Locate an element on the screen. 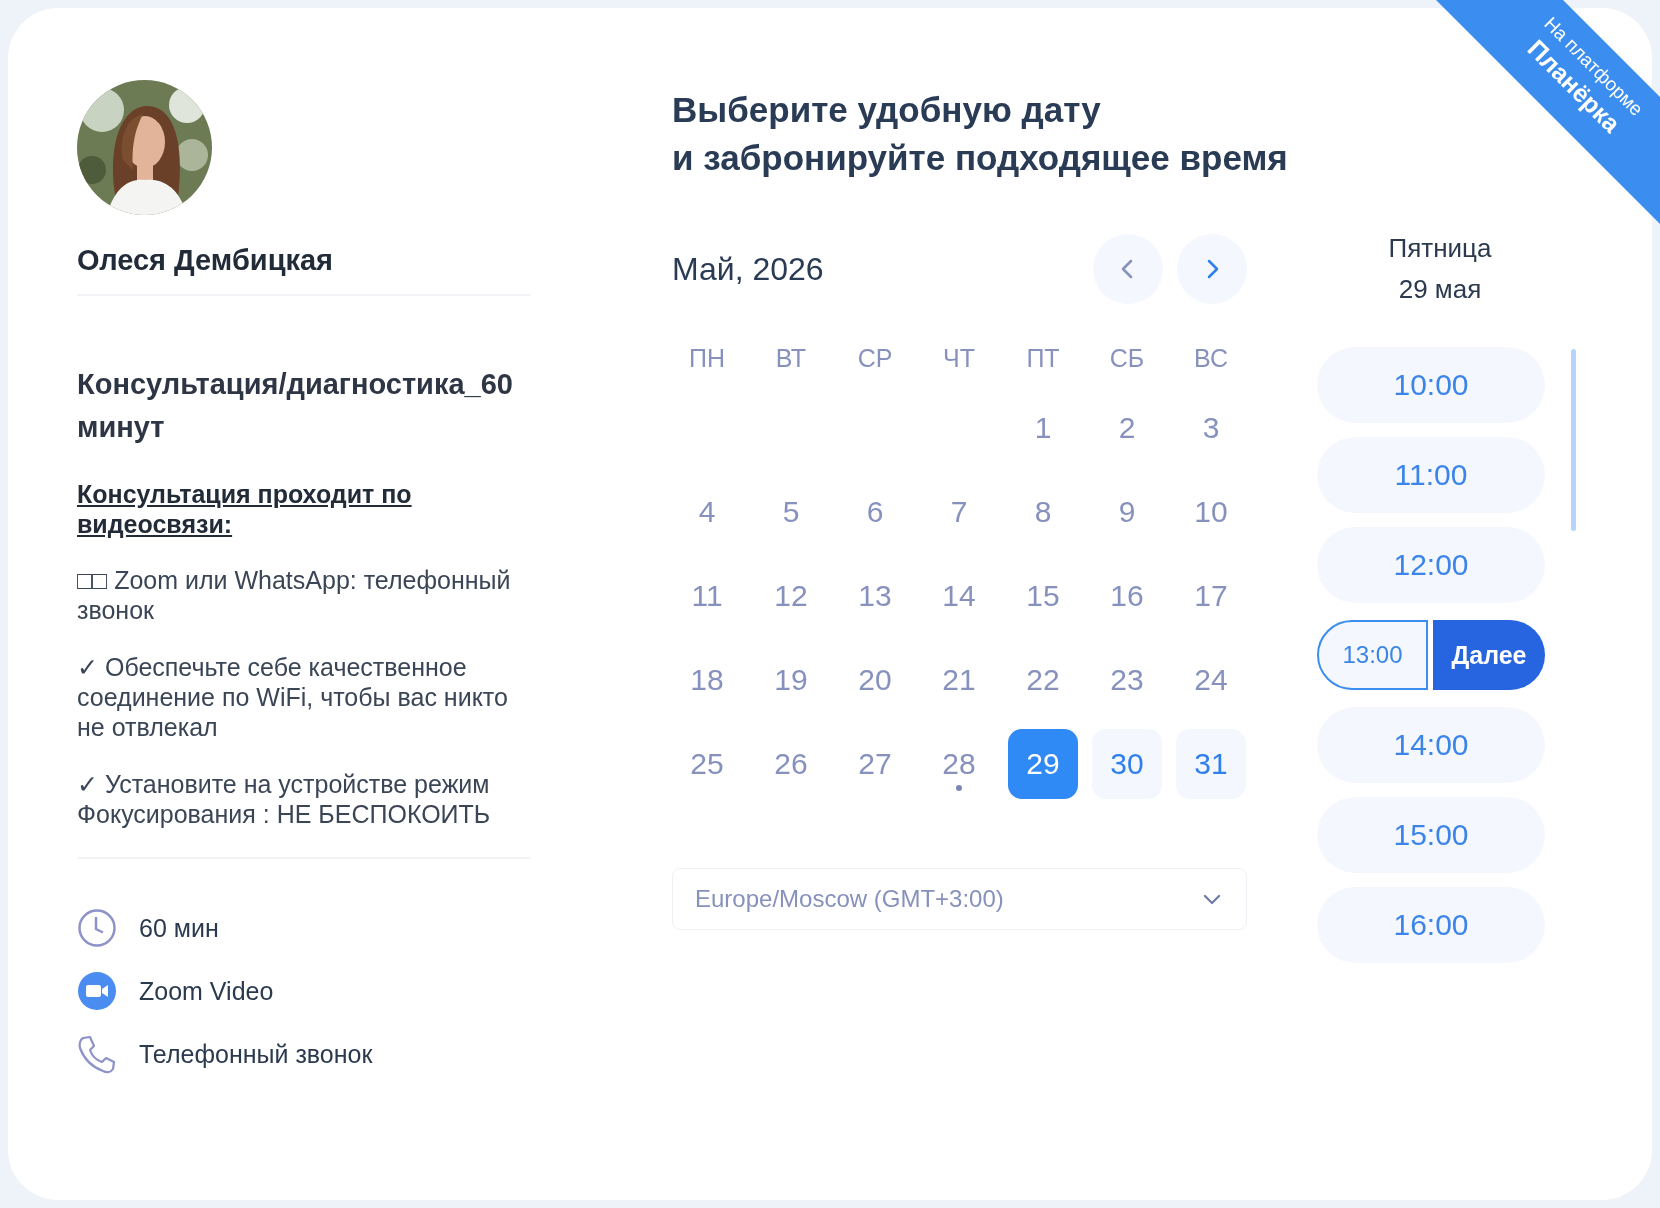 The width and height of the screenshot is (1660, 1208). detail-label: Телефонный звонок is located at coordinates (256, 1054).